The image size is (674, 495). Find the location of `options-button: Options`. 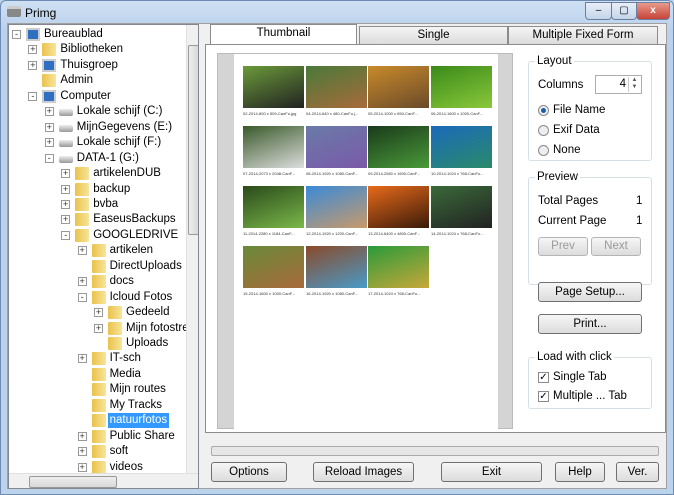

options-button: Options is located at coordinates (249, 472).